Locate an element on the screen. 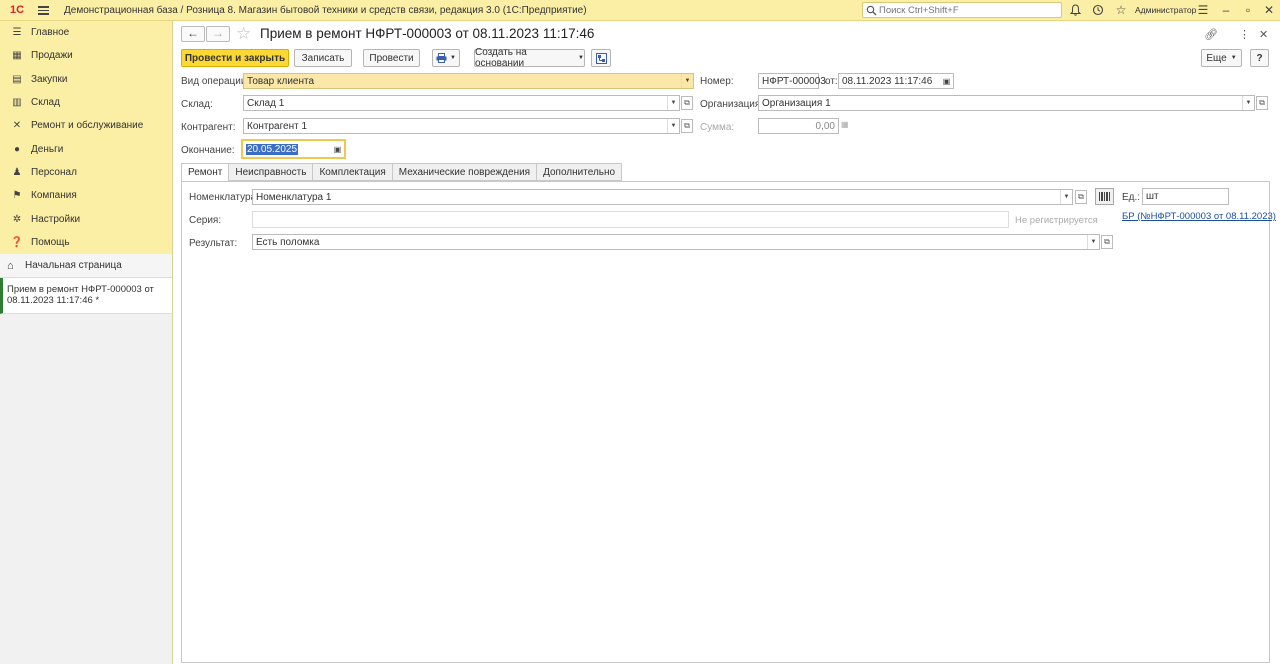  nomenclature-label: Номенклатура: is located at coordinates (224, 197).